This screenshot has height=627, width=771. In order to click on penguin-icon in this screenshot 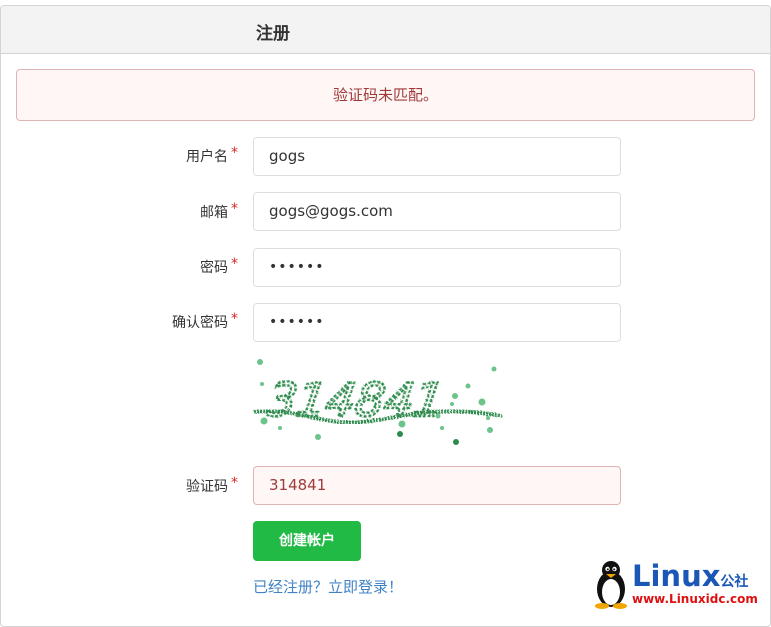, I will do `click(611, 585)`.